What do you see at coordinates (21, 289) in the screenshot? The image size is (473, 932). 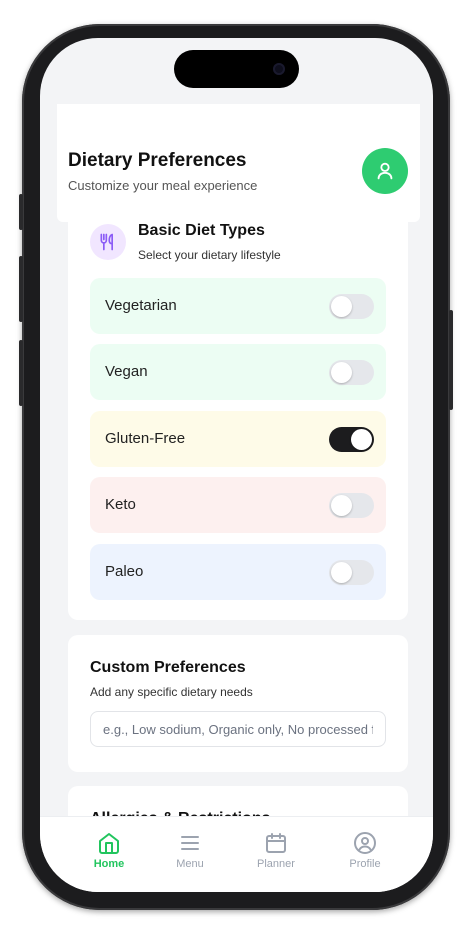 I see `volume-up-button` at bounding box center [21, 289].